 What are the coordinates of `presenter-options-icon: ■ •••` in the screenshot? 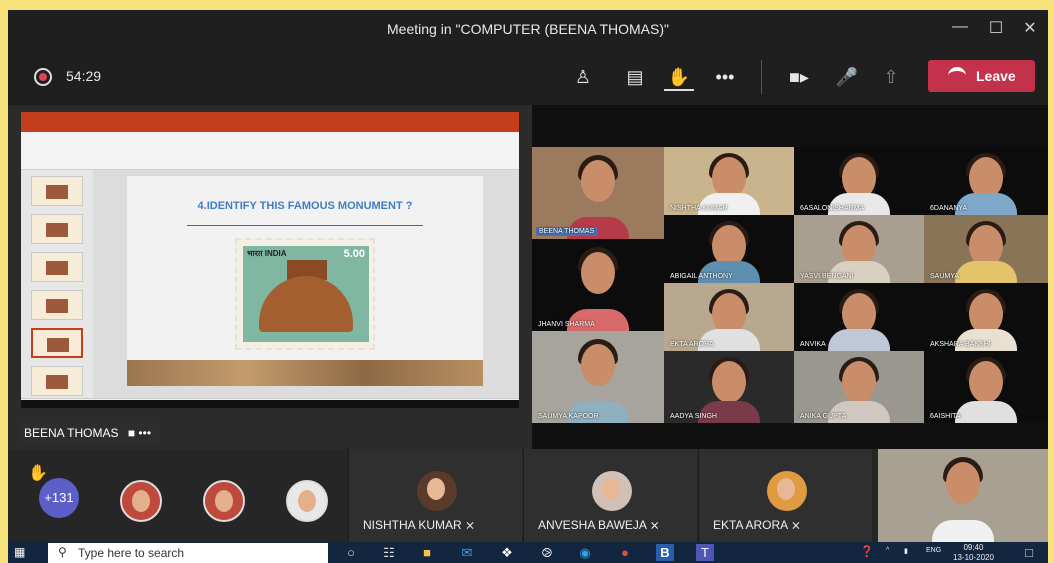 It's located at (139, 433).